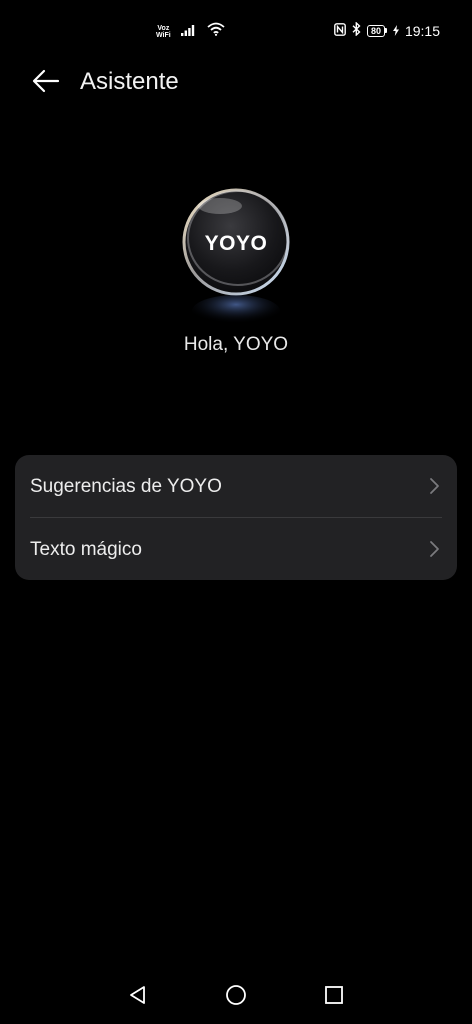 This screenshot has width=472, height=1024. What do you see at coordinates (129, 81) in the screenshot?
I see `page-title: Asistente` at bounding box center [129, 81].